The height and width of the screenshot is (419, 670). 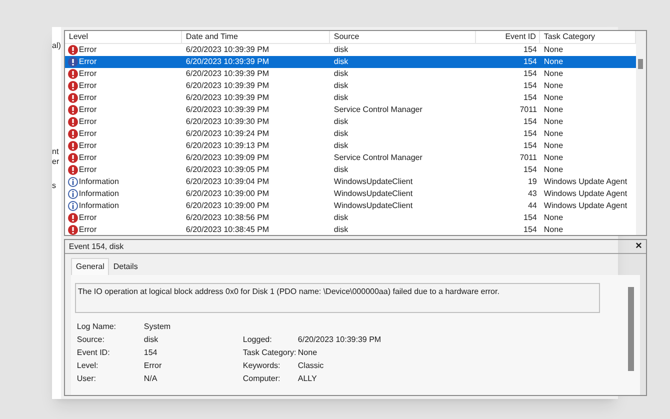 I want to click on date-cell-text: 6/20/2023 10:39:05 PM, so click(x=227, y=170).